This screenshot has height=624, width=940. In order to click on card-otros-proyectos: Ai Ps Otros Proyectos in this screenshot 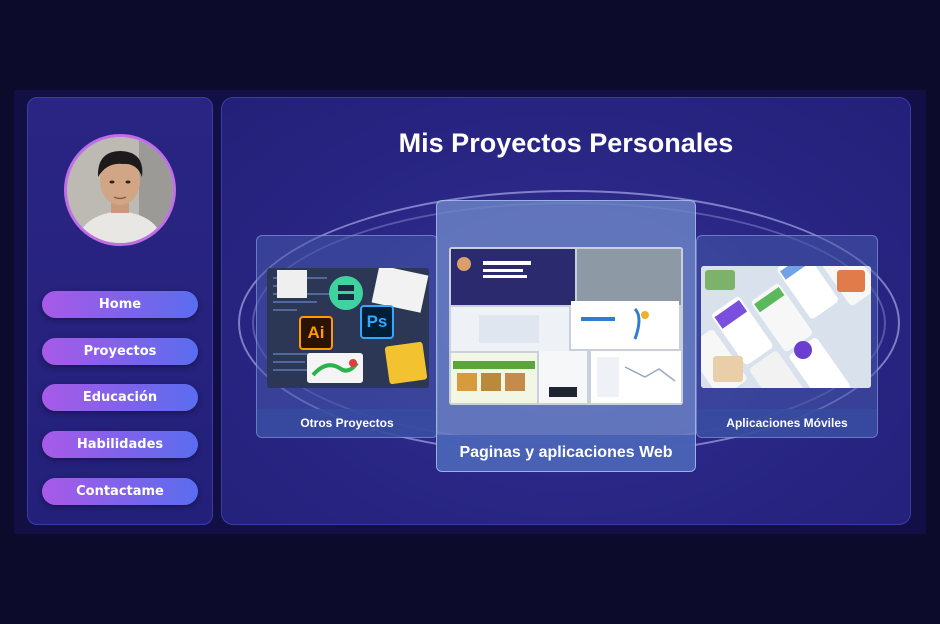, I will do `click(347, 336)`.